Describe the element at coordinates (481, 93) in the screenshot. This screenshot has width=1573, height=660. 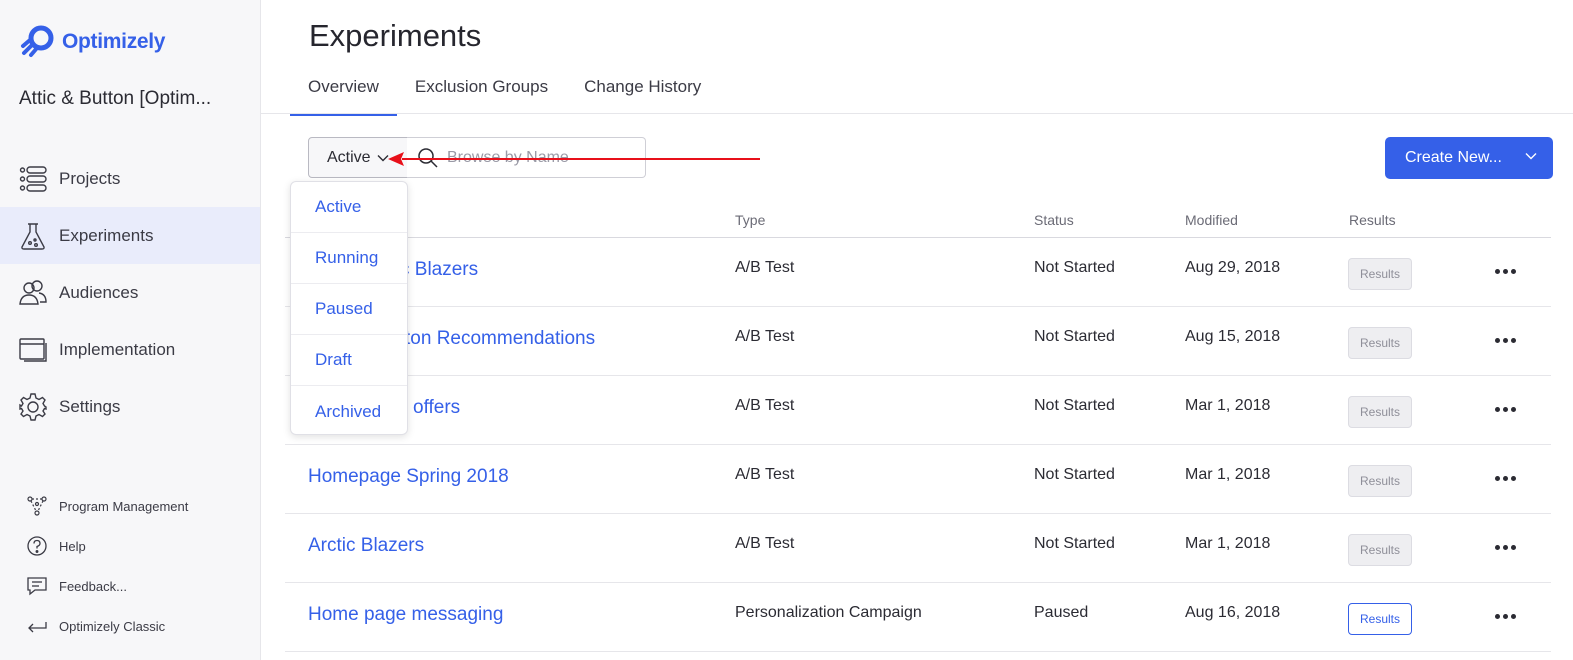
I see `tab-exclusion-groups: Exclusion Groups` at that location.